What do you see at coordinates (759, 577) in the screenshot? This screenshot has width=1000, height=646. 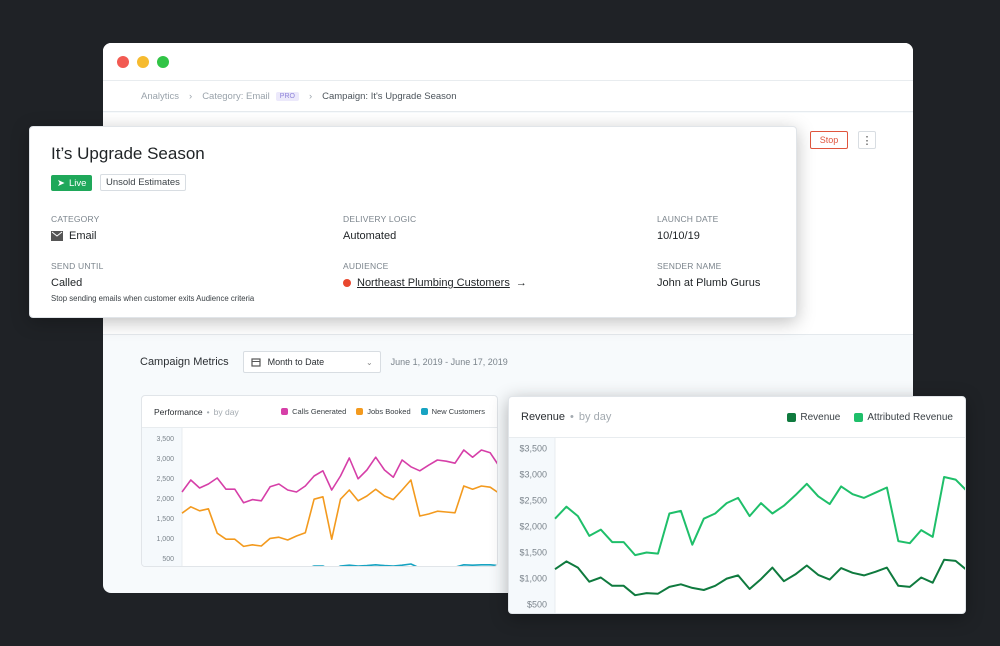 I see `series-line-revenue` at bounding box center [759, 577].